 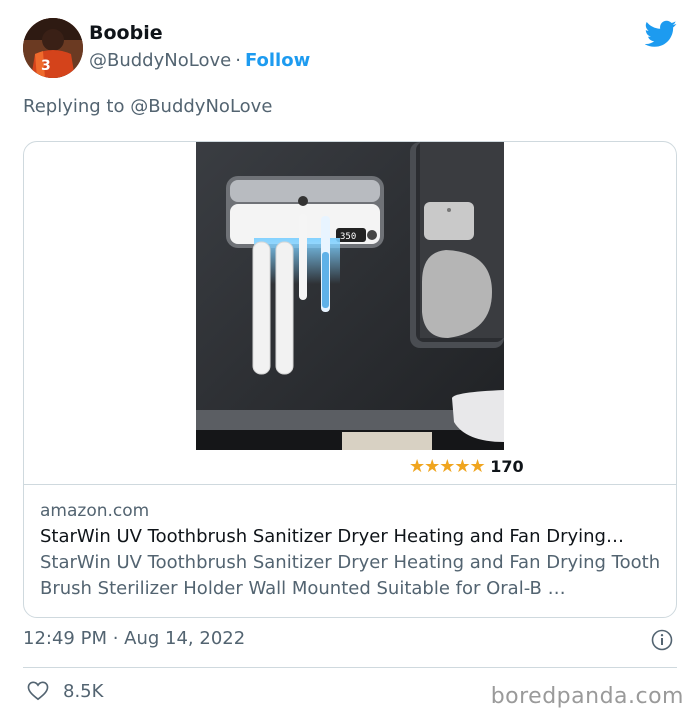 What do you see at coordinates (587, 696) in the screenshot?
I see `watermark: boredpanda.com` at bounding box center [587, 696].